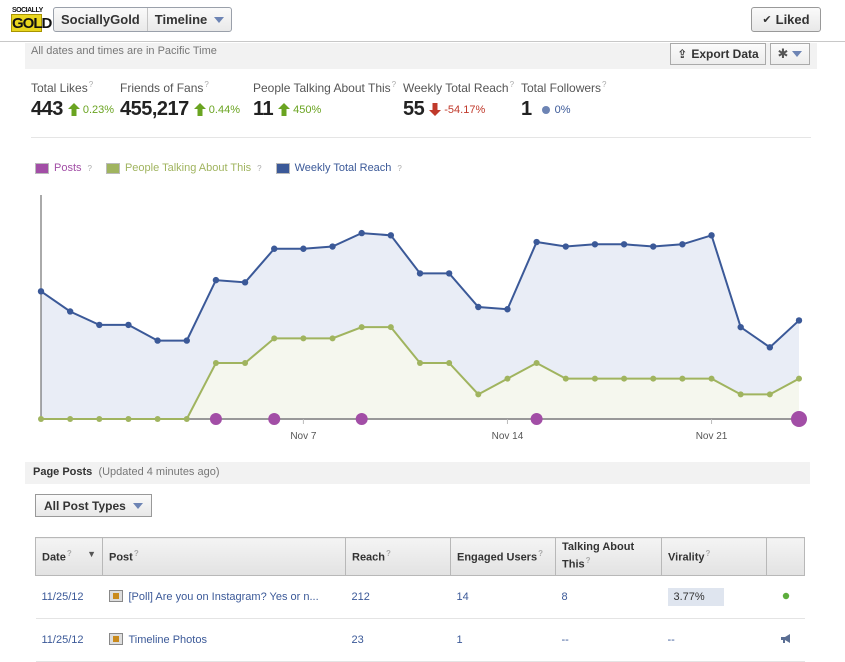 The image size is (845, 662). Describe the element at coordinates (790, 54) in the screenshot. I see `settings-menu-button: ✱` at that location.